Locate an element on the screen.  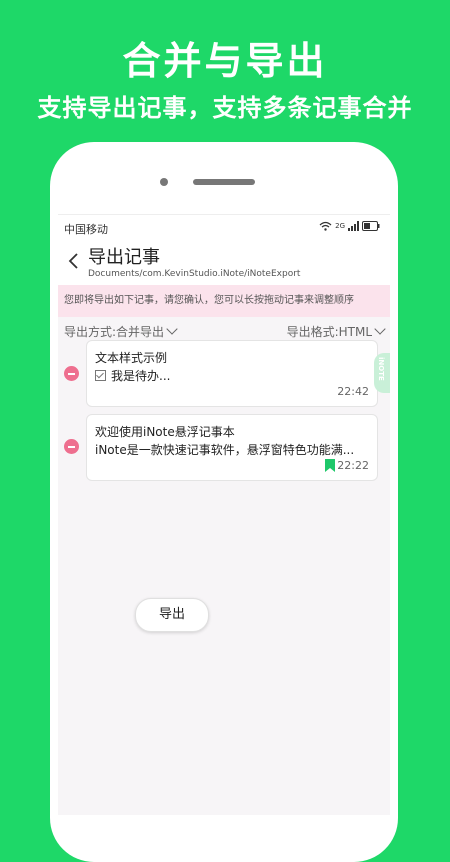
export-format-select: 导出格式:HTML is located at coordinates (336, 331).